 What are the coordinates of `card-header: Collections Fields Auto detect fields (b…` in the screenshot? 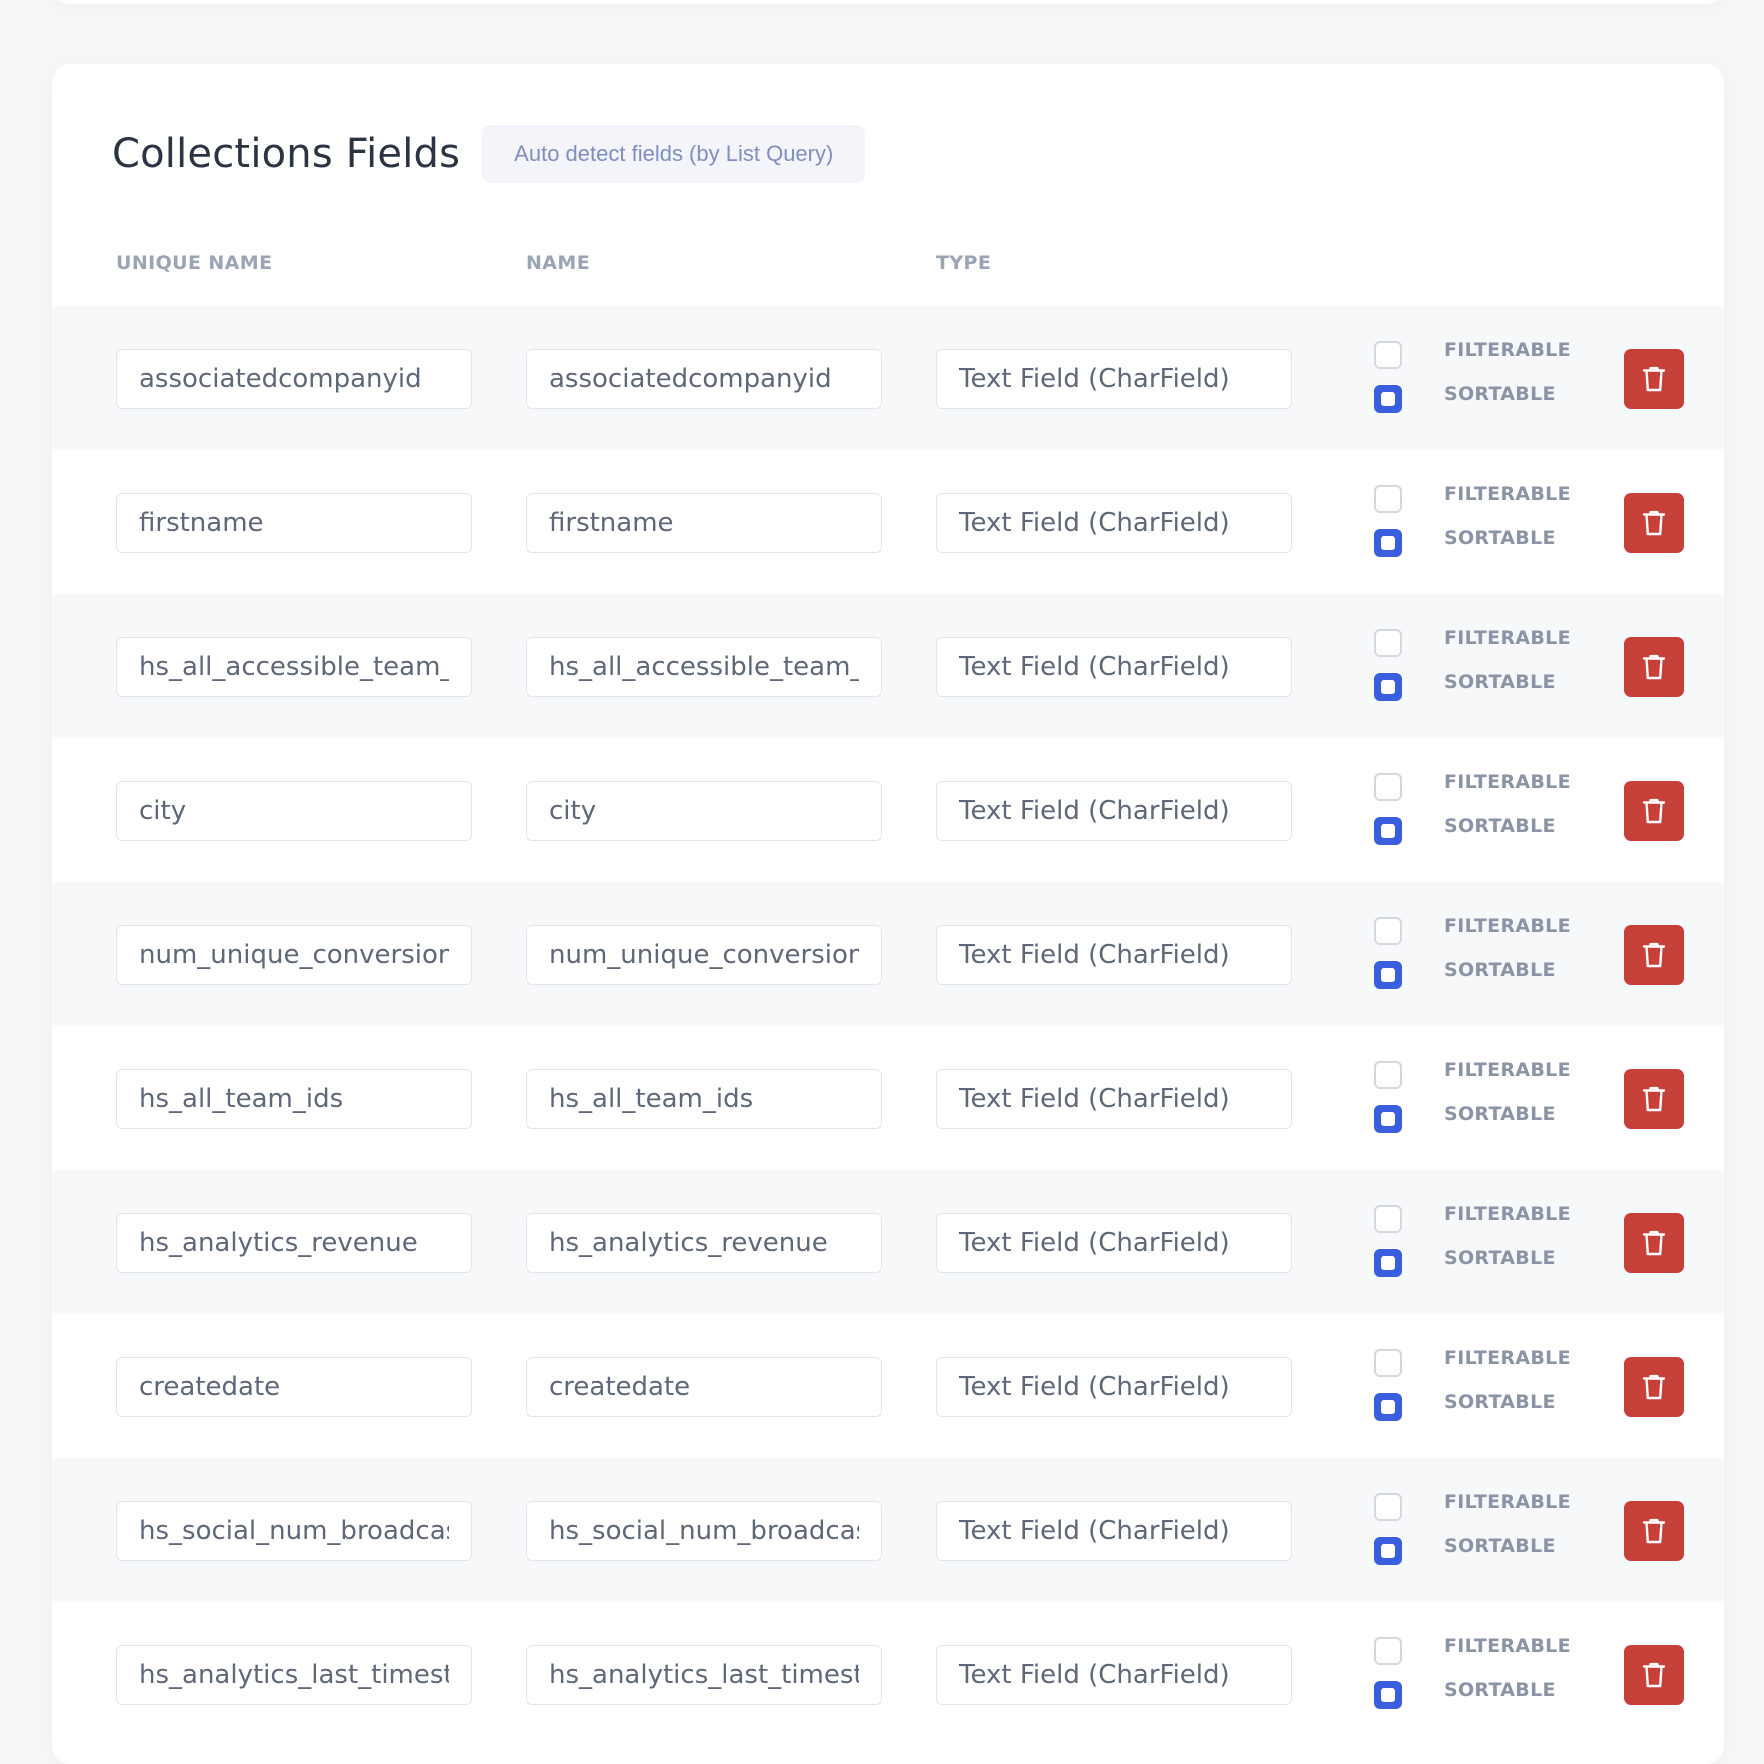 It's located at (489, 154).